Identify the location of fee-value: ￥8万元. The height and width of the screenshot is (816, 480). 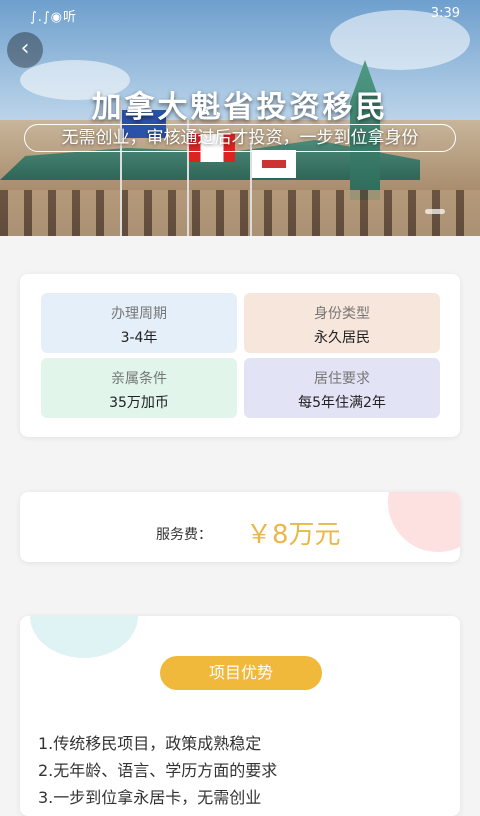
(293, 535).